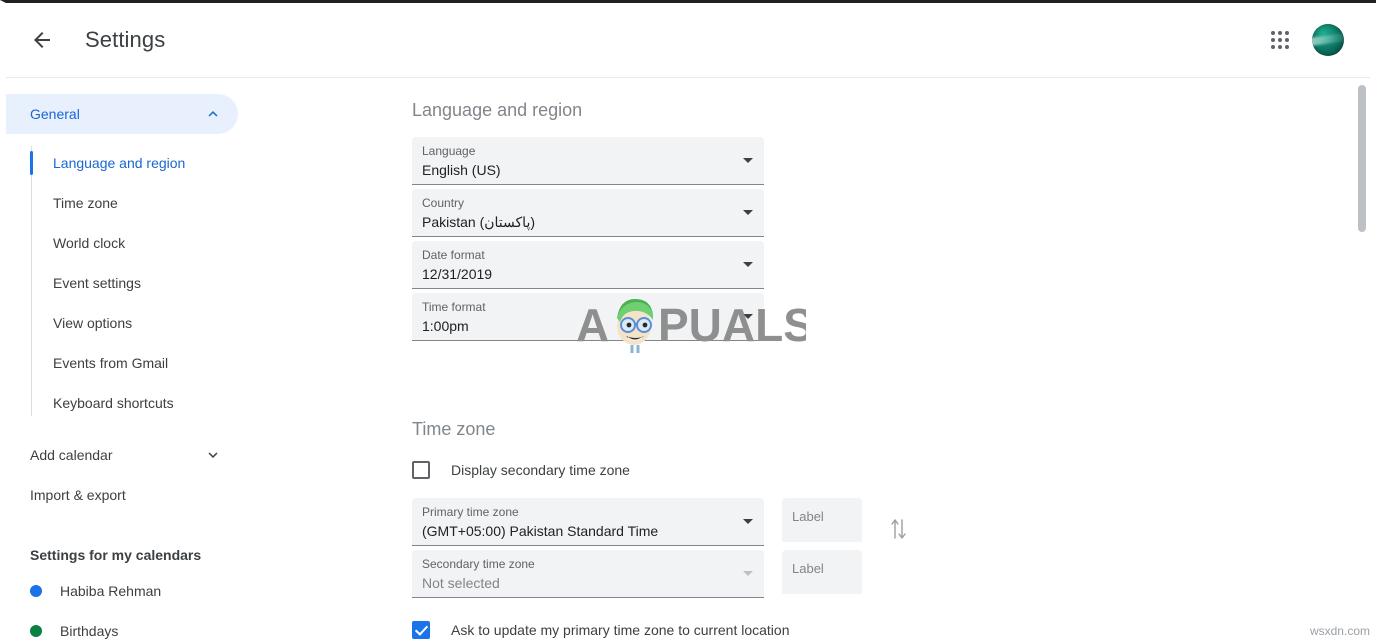  I want to click on sidebar-item-event-settings: Event settings, so click(201, 283).